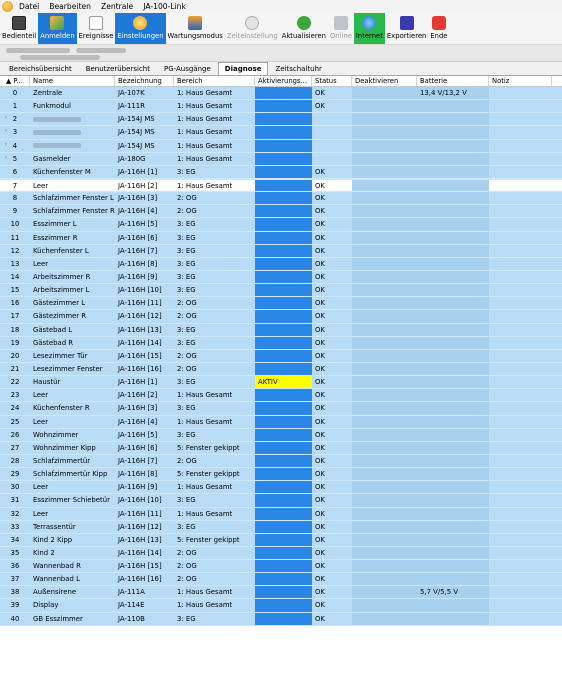  I want to click on table-row: 16 Gästezimmer L JA-116H [11] 2: OG OK, so click(281, 304).